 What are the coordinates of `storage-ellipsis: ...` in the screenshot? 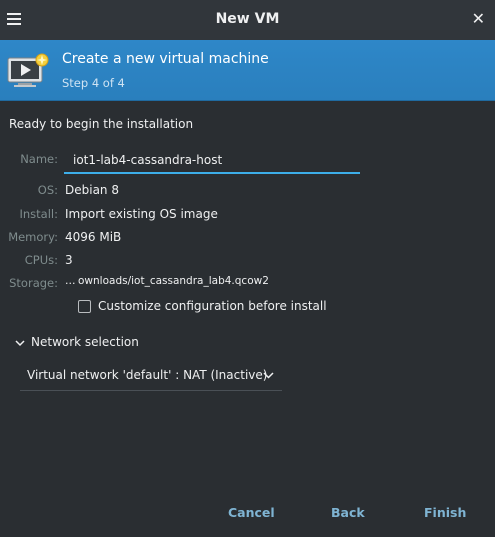 It's located at (70, 280).